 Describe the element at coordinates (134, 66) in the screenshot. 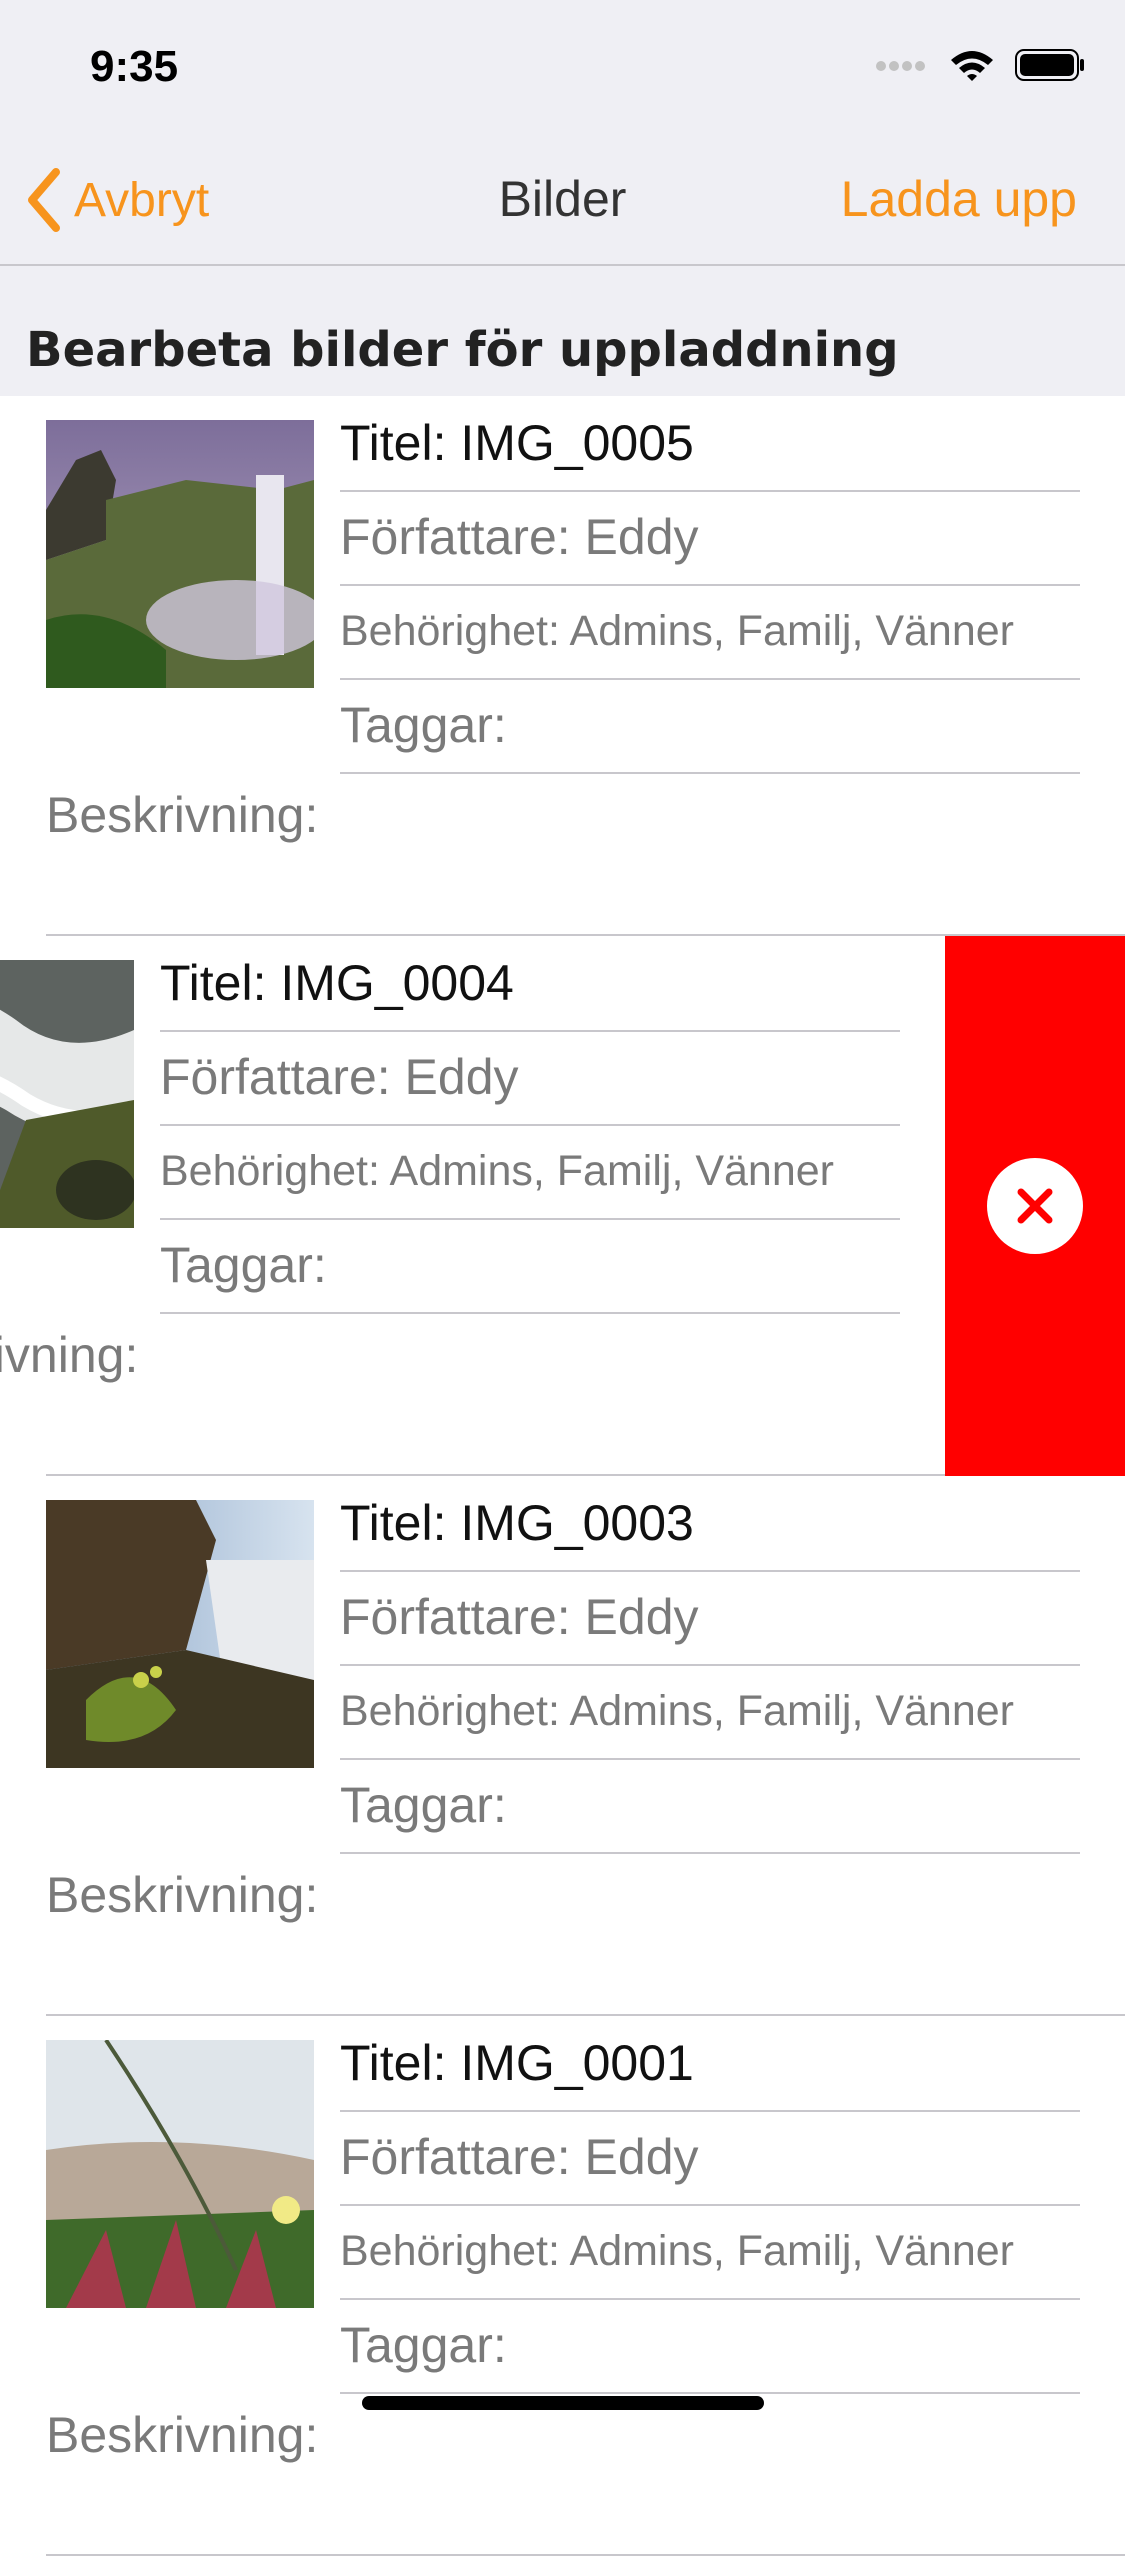

I see `status-time: 9:35` at that location.